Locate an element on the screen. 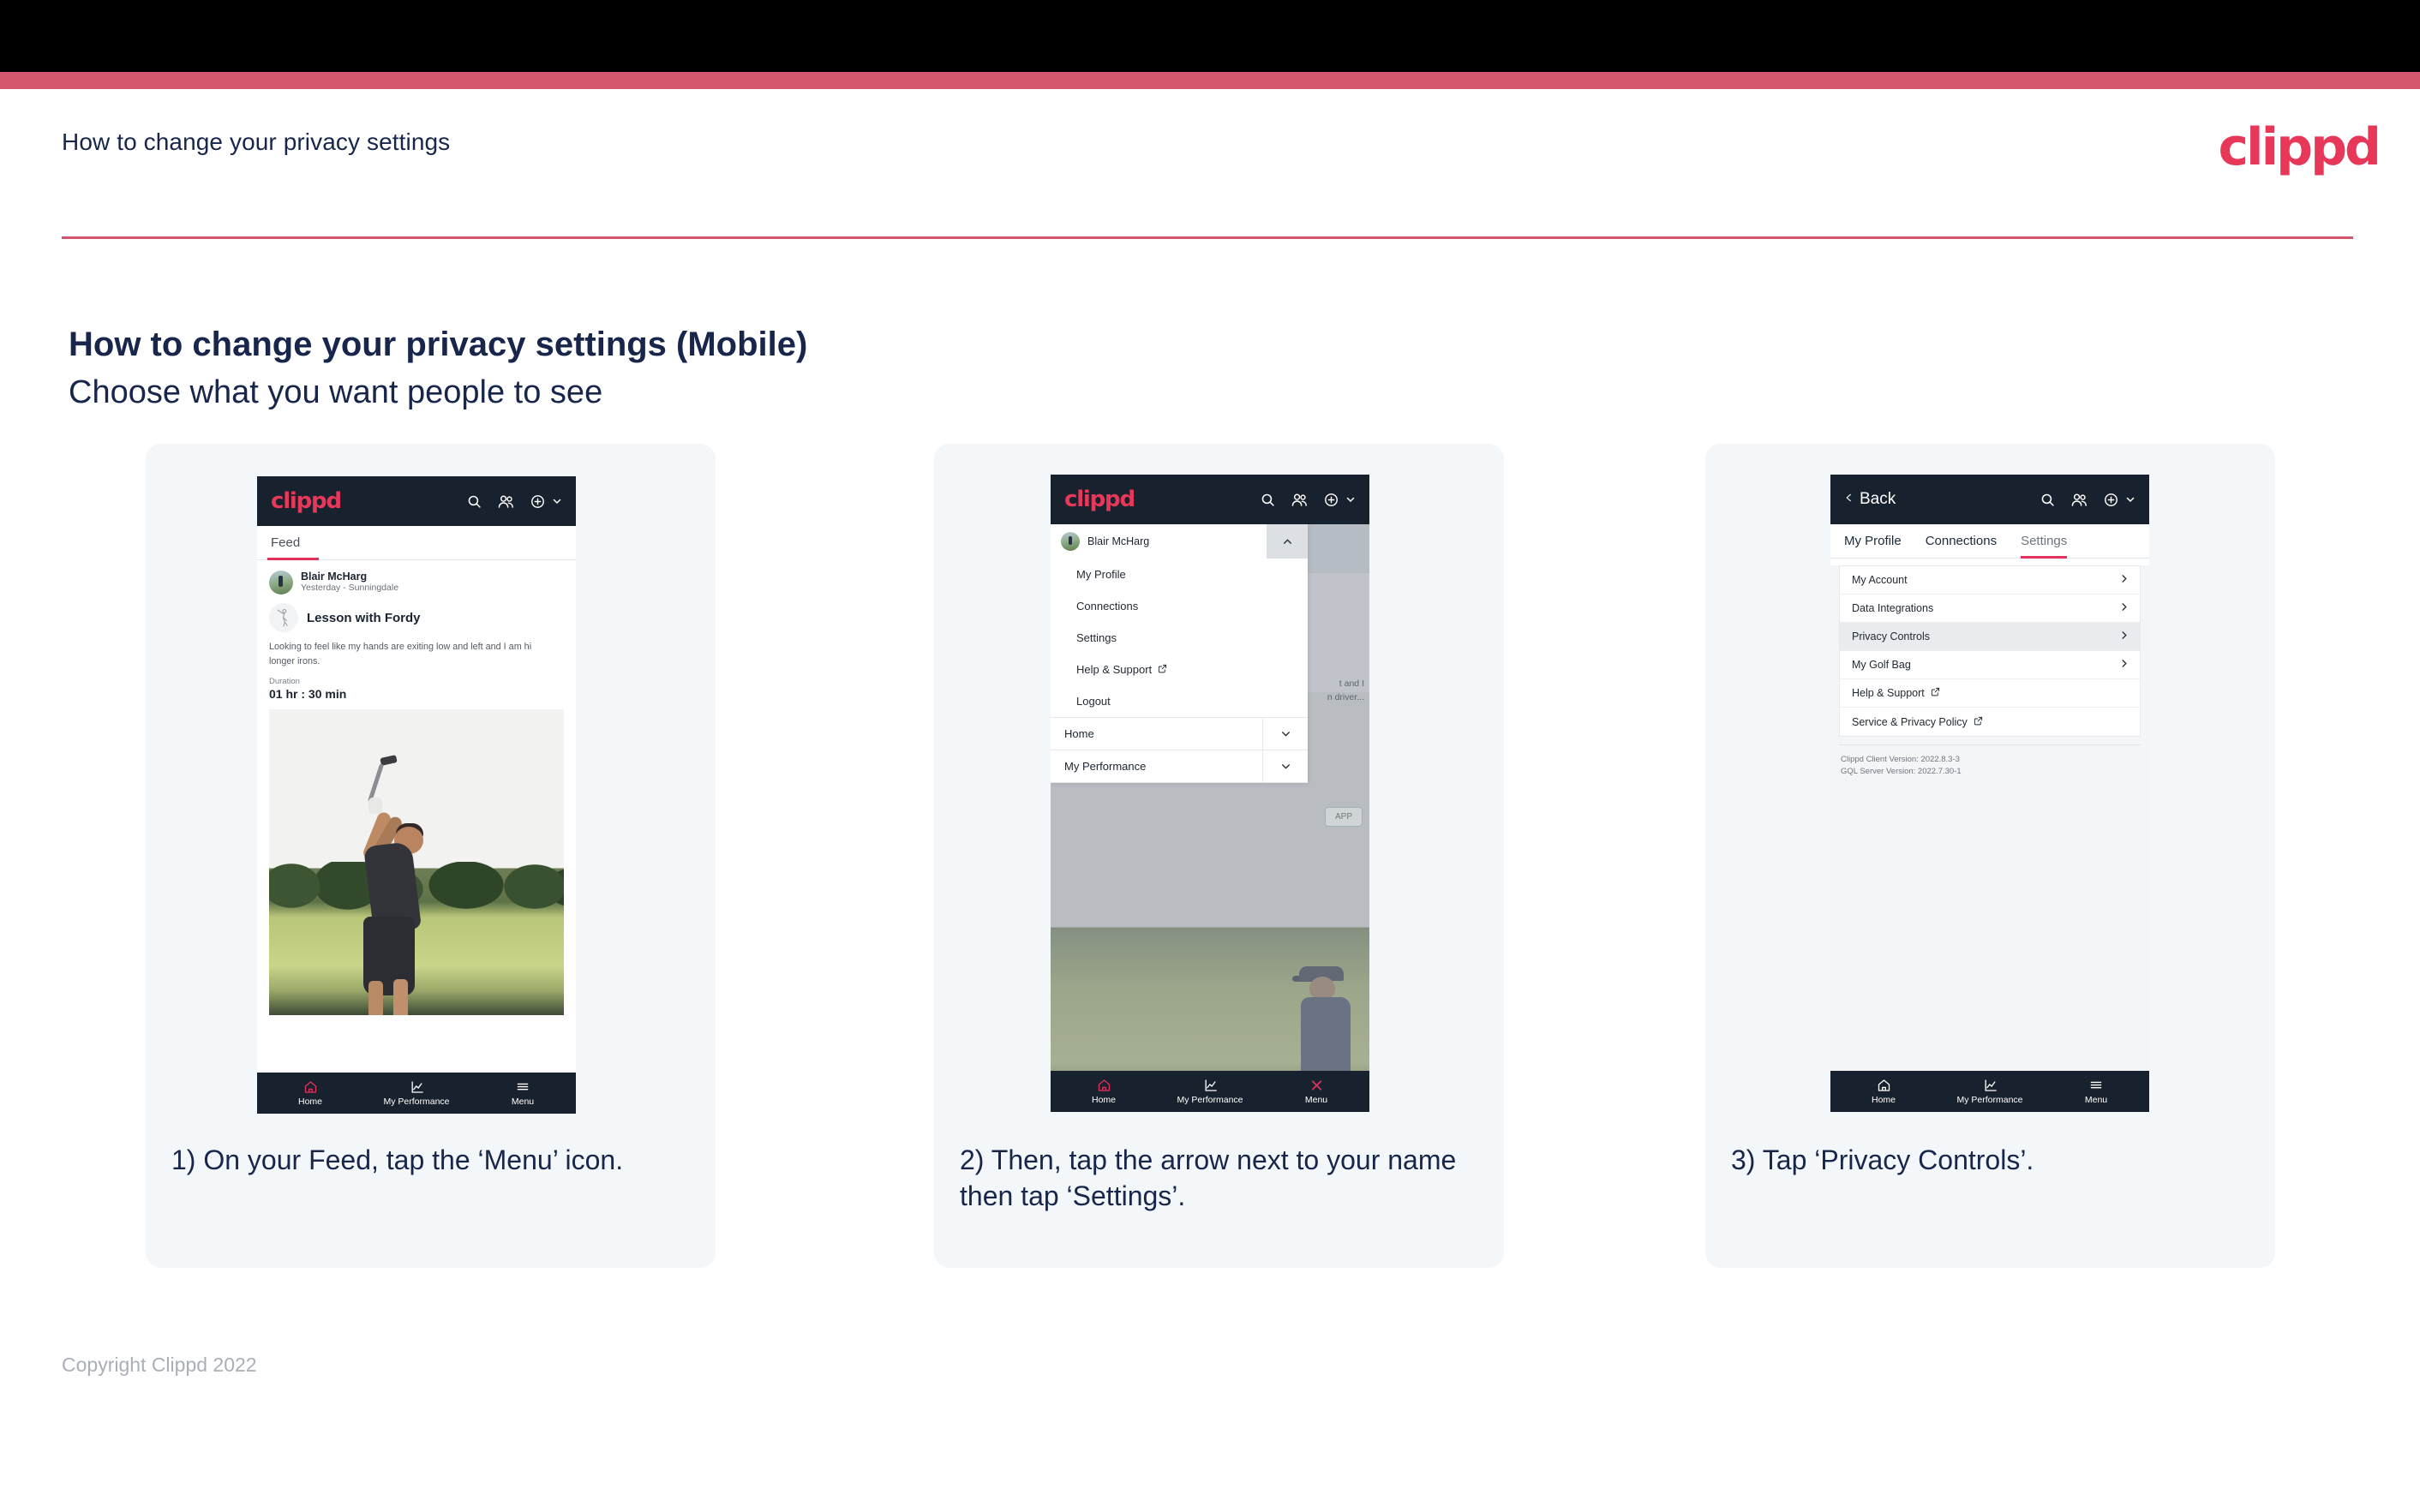  settings-row-help-support: Help & Support is located at coordinates (1990, 693).